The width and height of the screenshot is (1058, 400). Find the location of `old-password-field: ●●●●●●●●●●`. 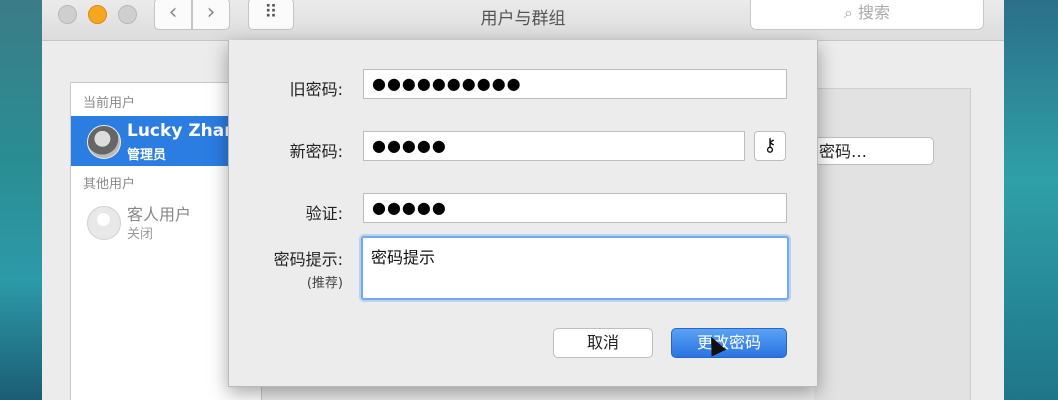

old-password-field: ●●●●●●●●●● is located at coordinates (575, 84).